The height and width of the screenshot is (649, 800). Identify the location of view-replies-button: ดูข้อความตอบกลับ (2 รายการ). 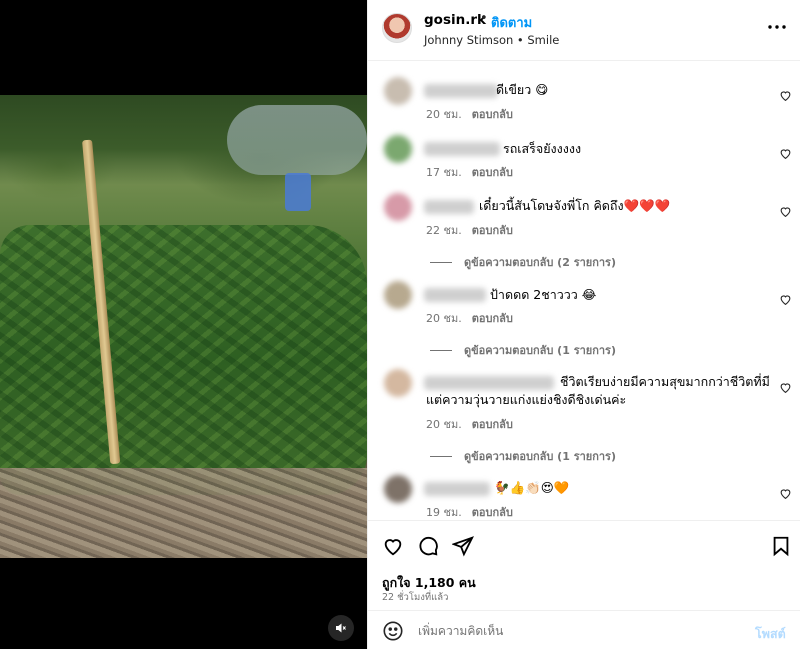
(523, 262).